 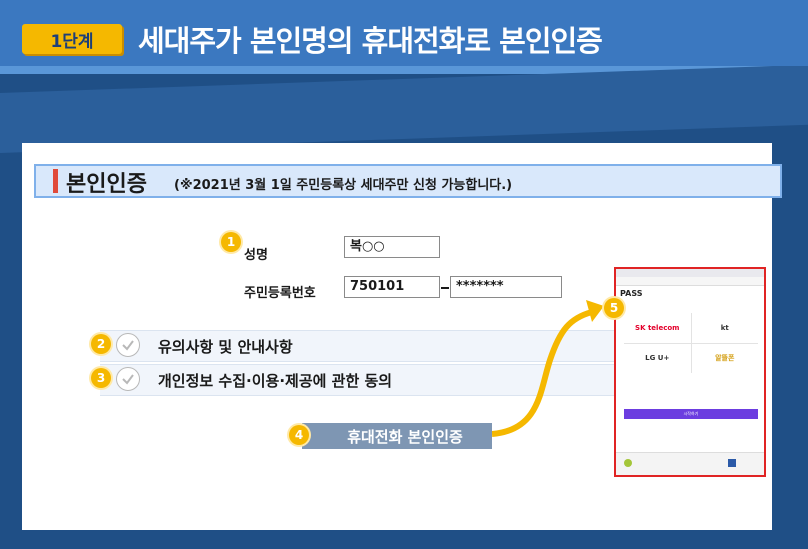 I want to click on step-number-4: 4, so click(x=299, y=435).